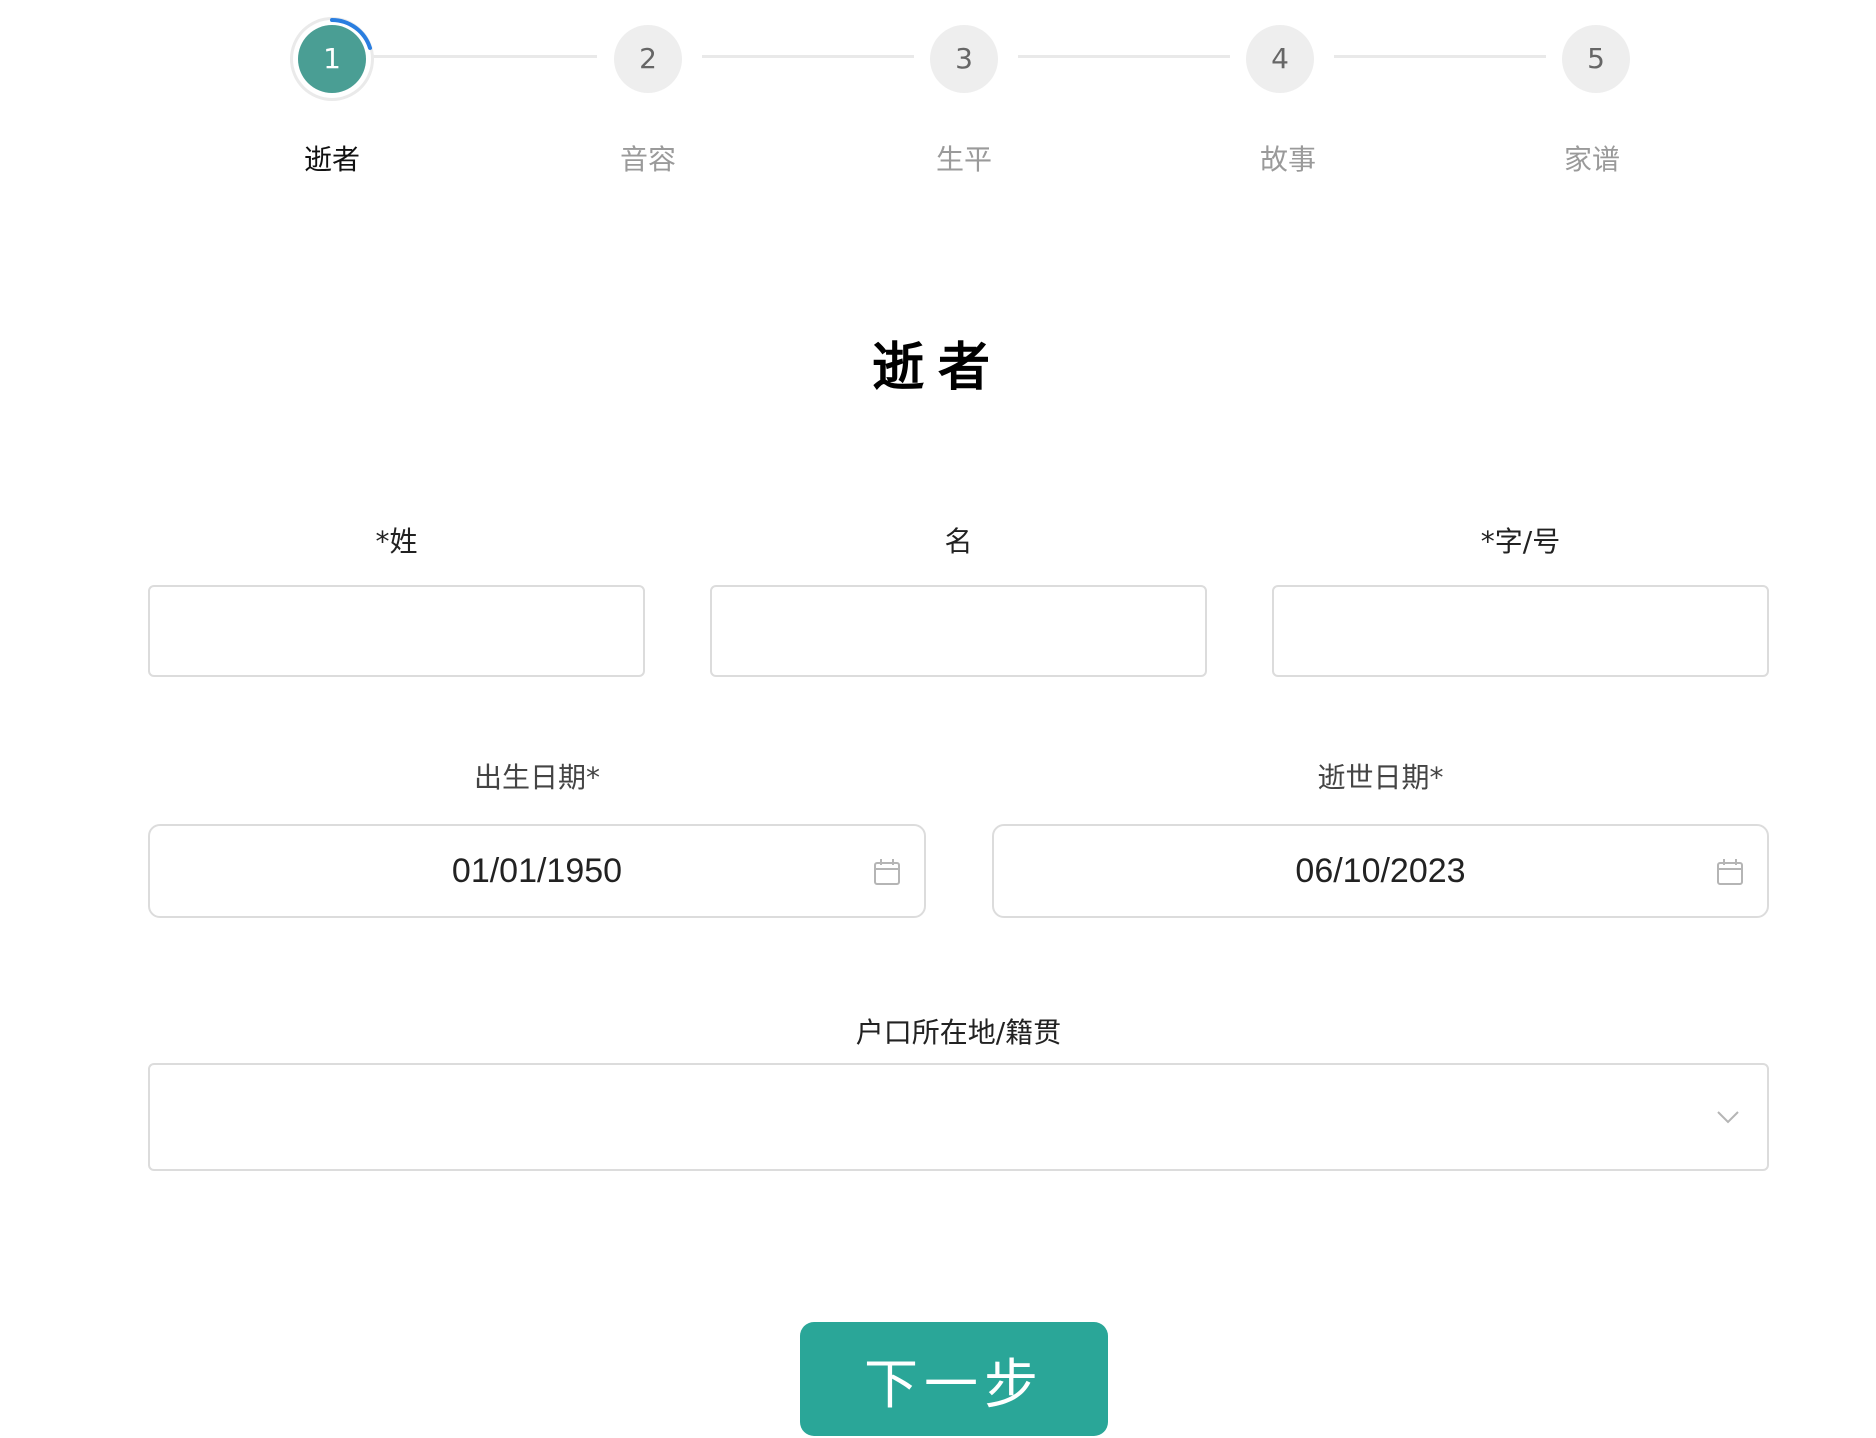  Describe the element at coordinates (647, 159) in the screenshot. I see `step-2-label: 音容` at that location.